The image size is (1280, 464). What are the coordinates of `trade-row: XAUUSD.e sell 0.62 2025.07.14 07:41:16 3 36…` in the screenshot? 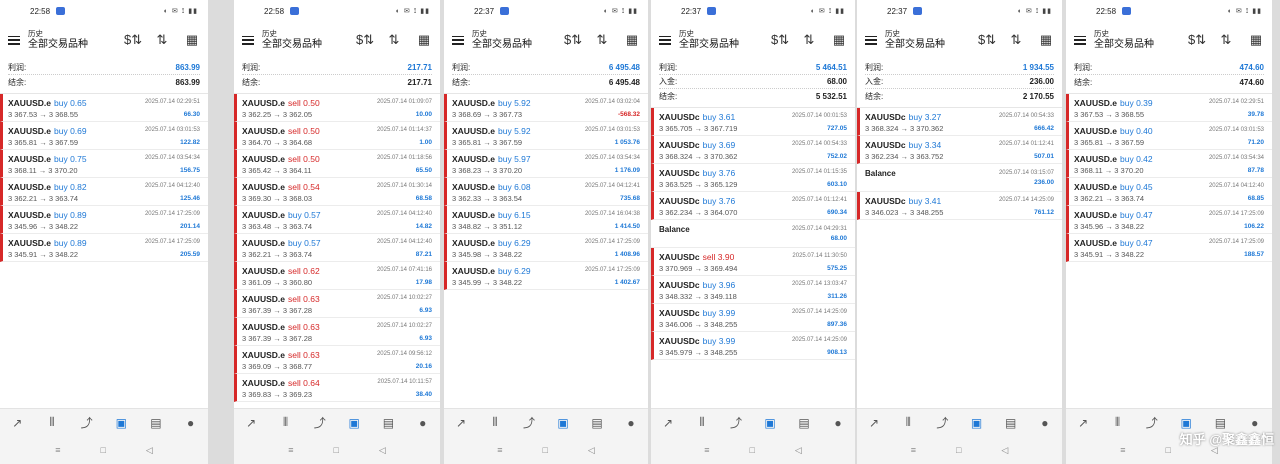 It's located at (337, 276).